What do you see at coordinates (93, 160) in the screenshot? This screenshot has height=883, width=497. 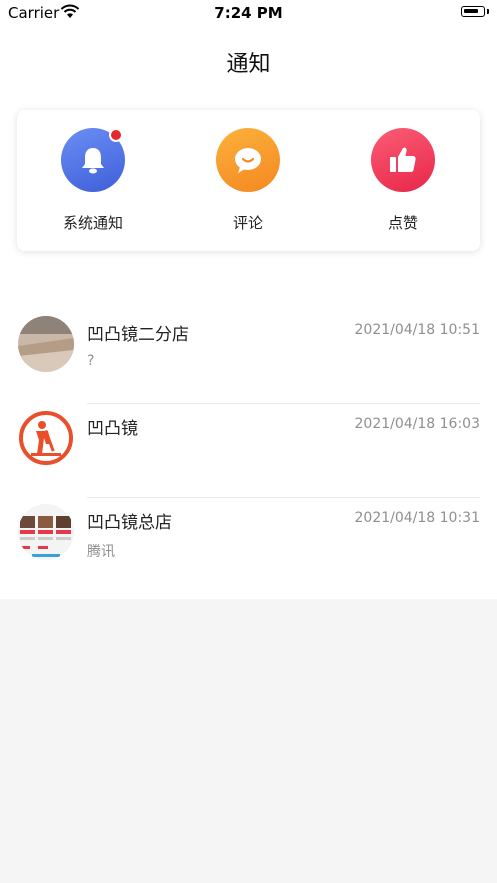 I see `bell-icon` at bounding box center [93, 160].